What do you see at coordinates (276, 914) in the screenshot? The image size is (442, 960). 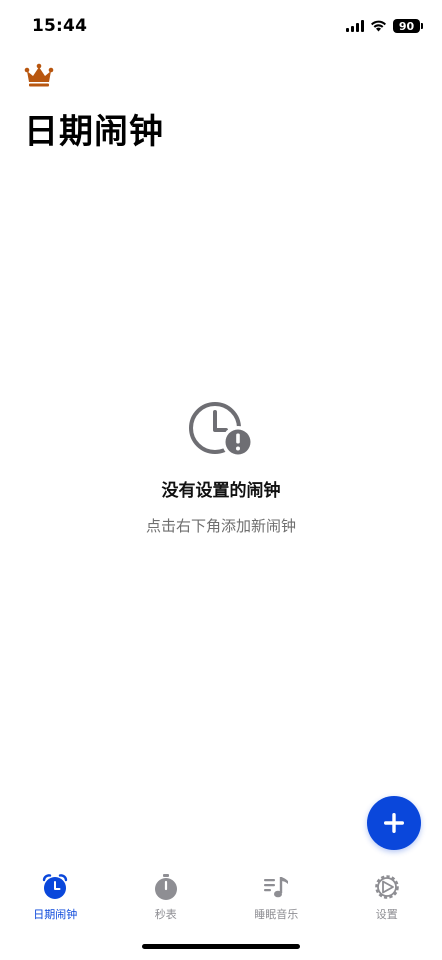 I see `tab-label: 睡眠音乐` at bounding box center [276, 914].